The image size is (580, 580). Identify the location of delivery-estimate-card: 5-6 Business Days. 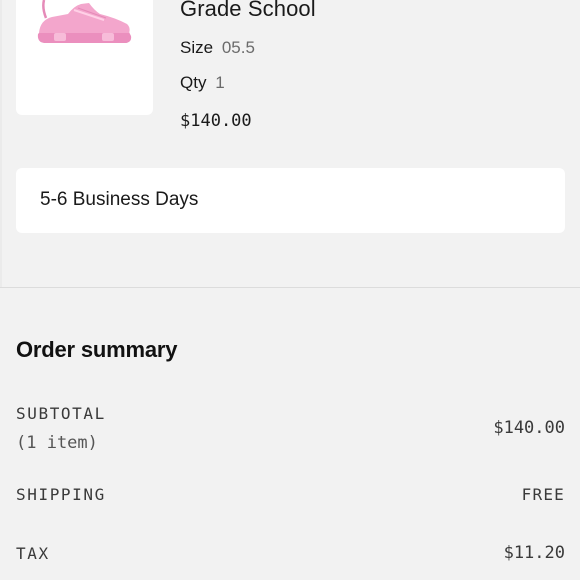
(290, 200).